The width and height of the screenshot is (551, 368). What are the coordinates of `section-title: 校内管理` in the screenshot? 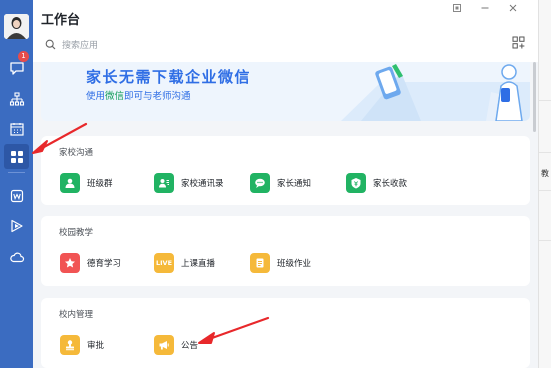 It's located at (76, 315).